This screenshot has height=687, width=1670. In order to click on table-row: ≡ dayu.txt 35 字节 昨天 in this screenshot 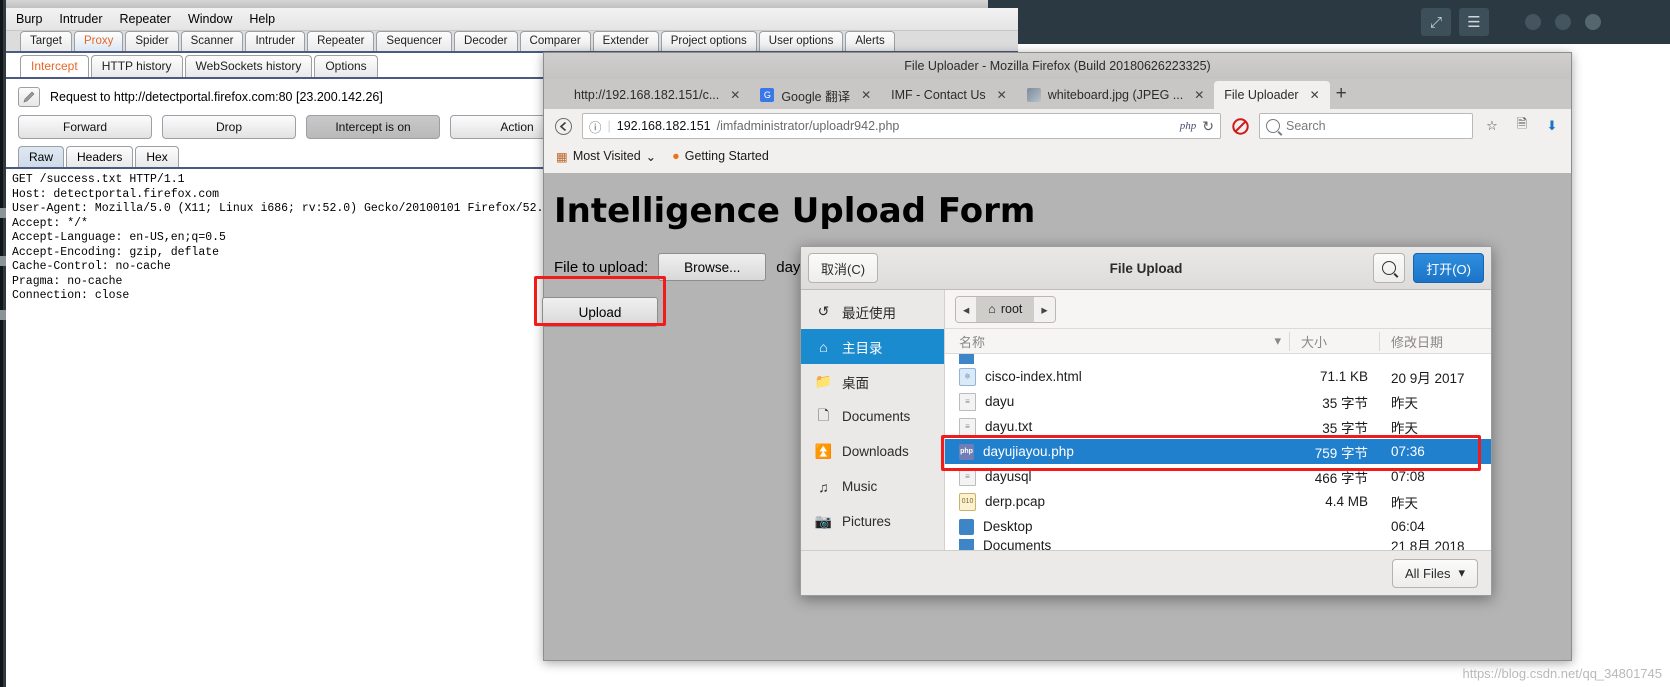, I will do `click(1218, 426)`.